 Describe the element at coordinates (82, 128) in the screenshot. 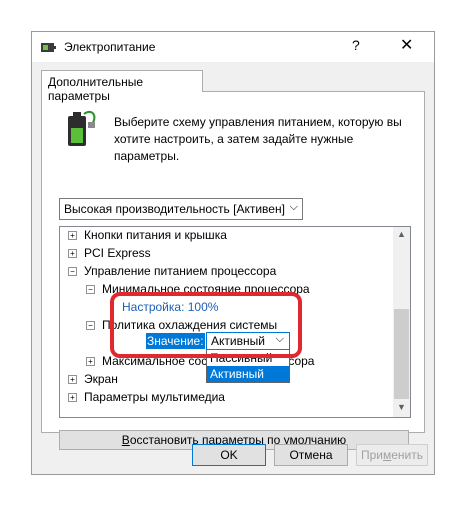

I see `battery-plug-icon` at that location.